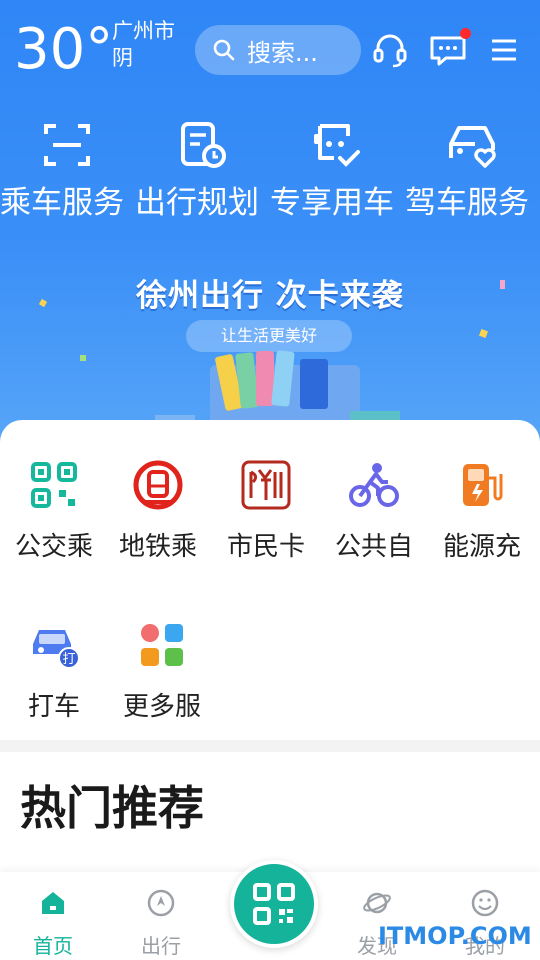 Image resolution: width=540 pixels, height=960 pixels. What do you see at coordinates (62, 203) in the screenshot?
I see `service-label: 乘车服务` at bounding box center [62, 203].